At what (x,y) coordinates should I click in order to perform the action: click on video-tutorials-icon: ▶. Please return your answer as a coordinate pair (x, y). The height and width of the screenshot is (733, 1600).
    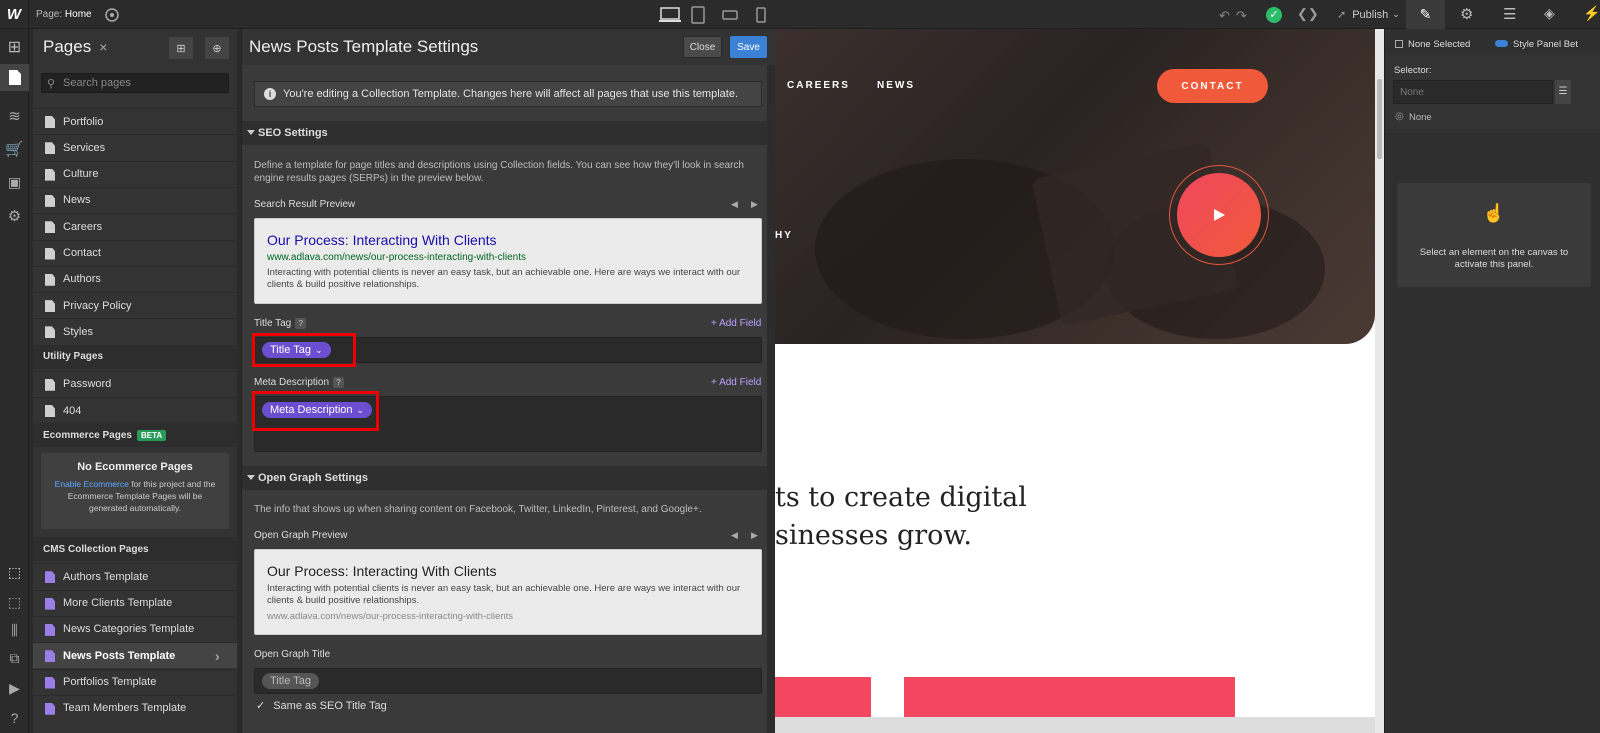
    Looking at the image, I should click on (14, 688).